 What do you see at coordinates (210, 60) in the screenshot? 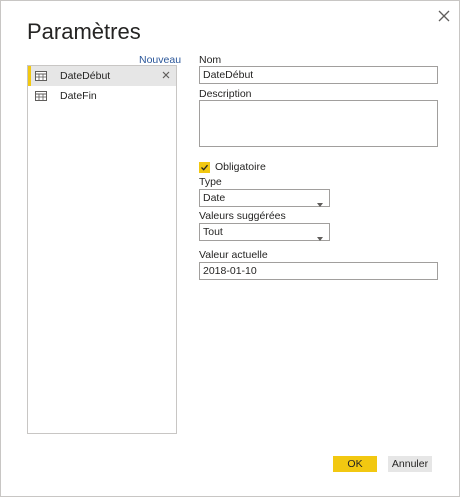
I see `name-label: Nom` at bounding box center [210, 60].